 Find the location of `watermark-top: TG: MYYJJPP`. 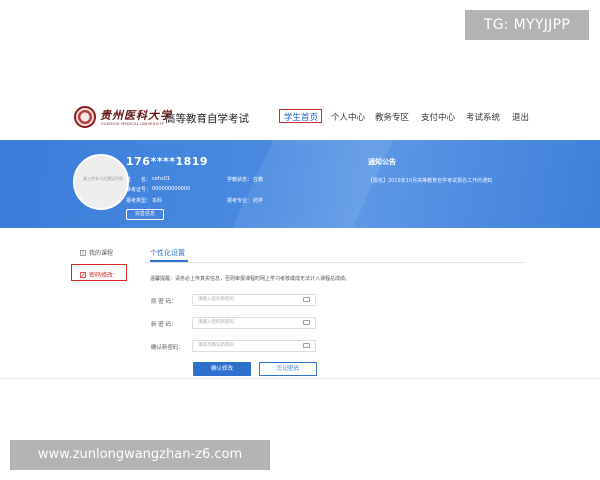

watermark-top: TG: MYYJJPP is located at coordinates (527, 25).